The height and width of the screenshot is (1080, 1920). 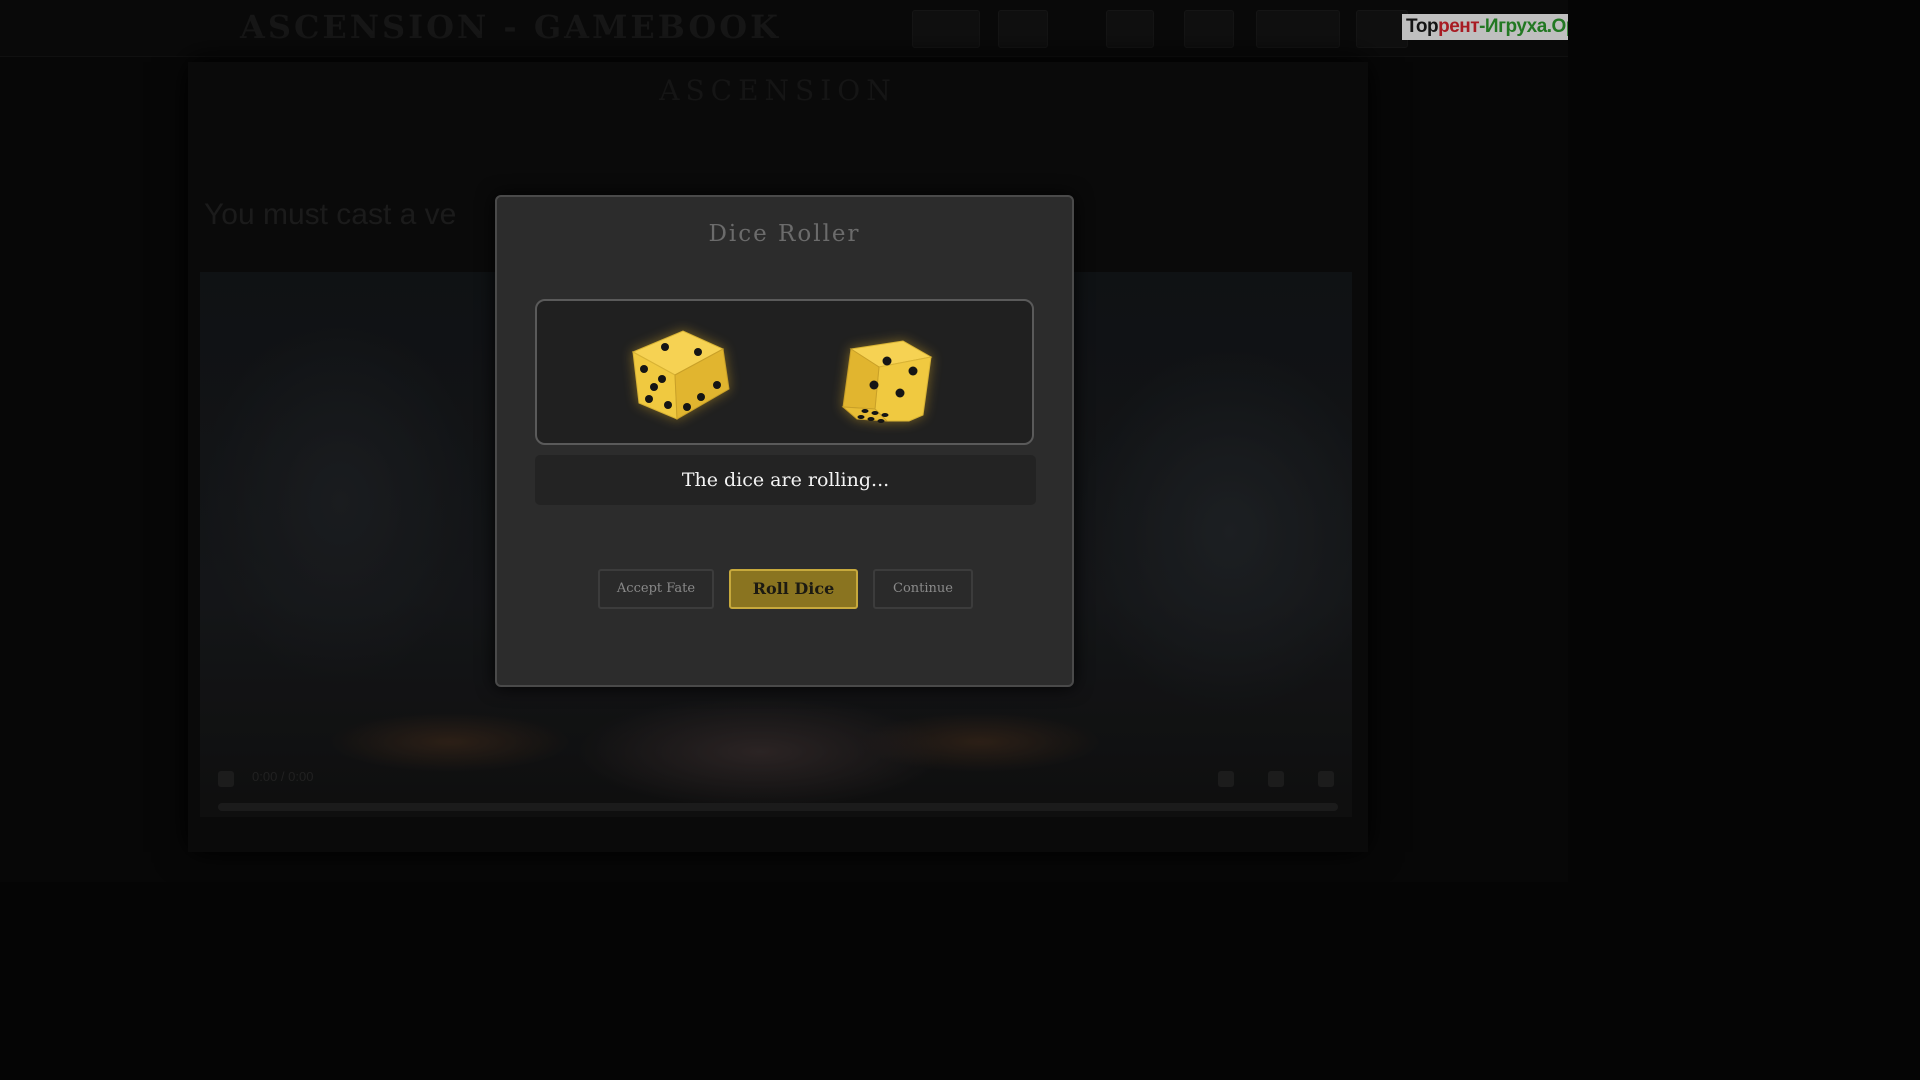 I want to click on accept-fate-button: Accept Fate, so click(x=656, y=589).